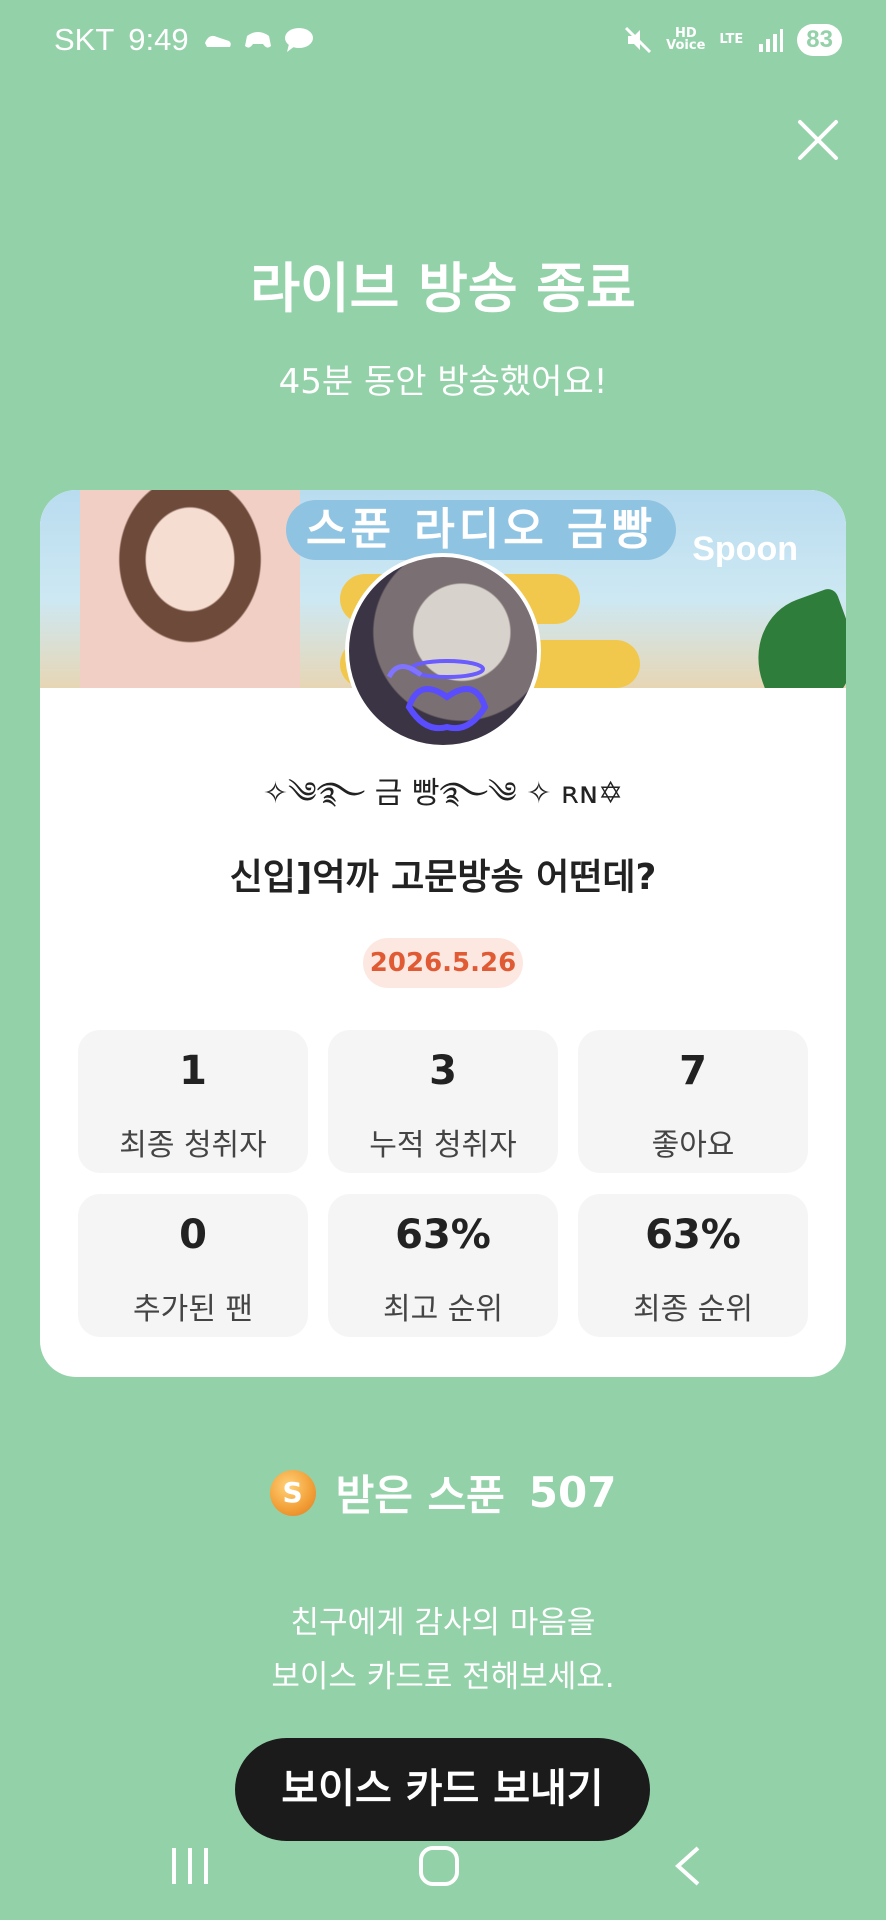 Image resolution: width=886 pixels, height=1920 pixels. I want to click on signal-icon, so click(771, 40).